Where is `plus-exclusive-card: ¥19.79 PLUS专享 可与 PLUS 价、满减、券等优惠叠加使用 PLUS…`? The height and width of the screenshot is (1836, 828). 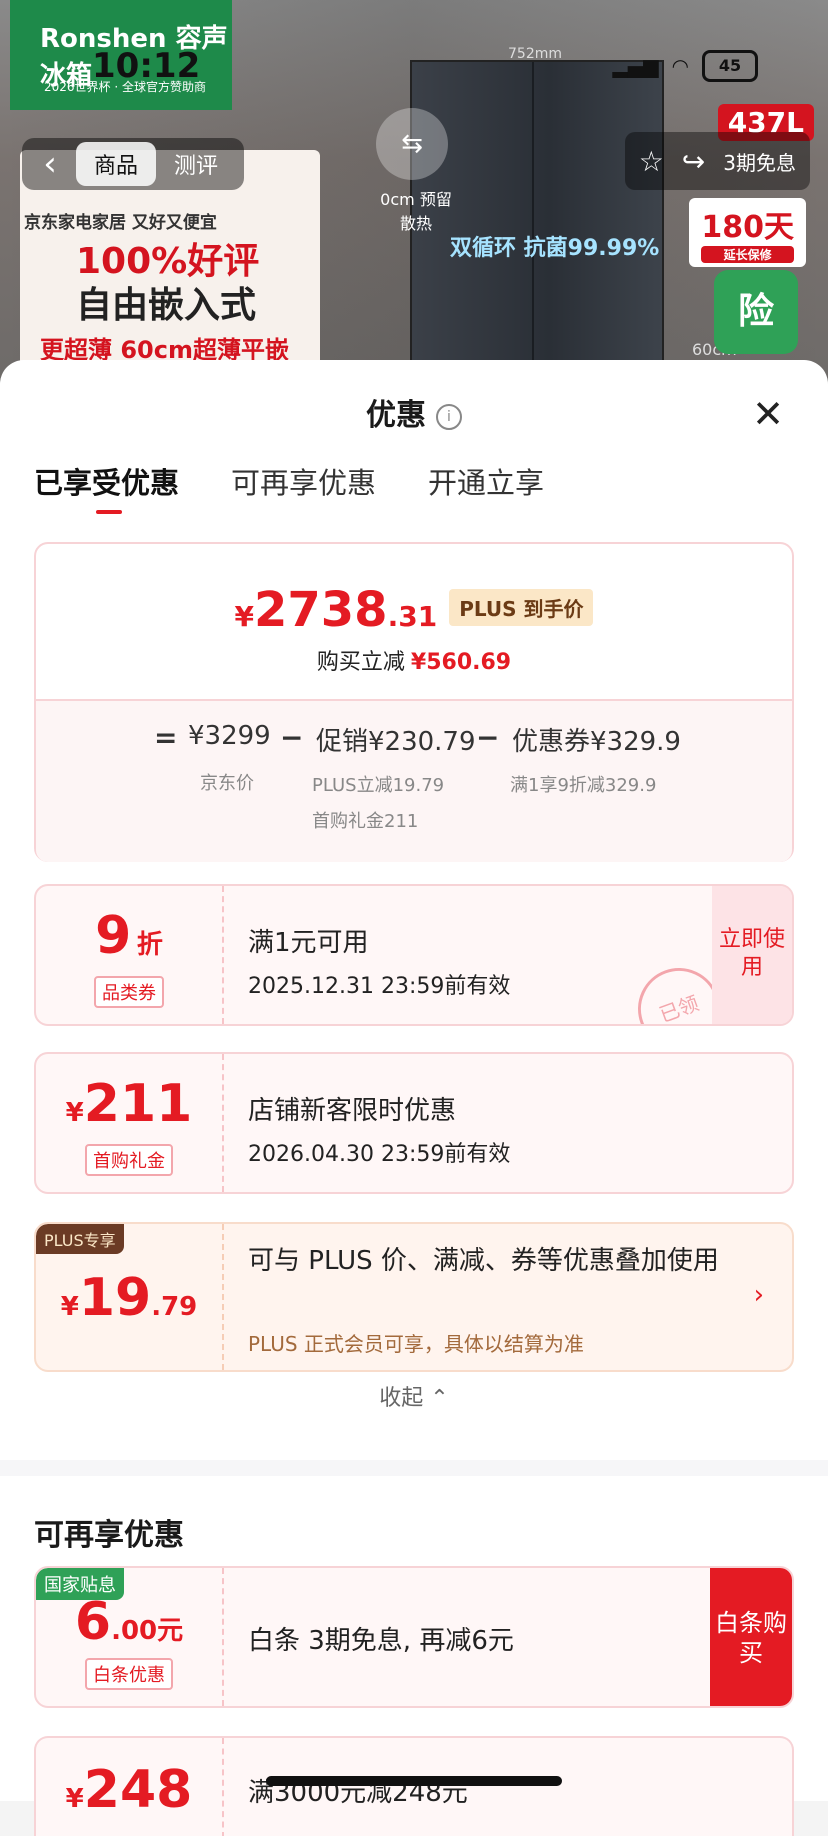 plus-exclusive-card: ¥19.79 PLUS专享 可与 PLUS 价、满减、券等优惠叠加使用 PLUS… is located at coordinates (414, 1297).